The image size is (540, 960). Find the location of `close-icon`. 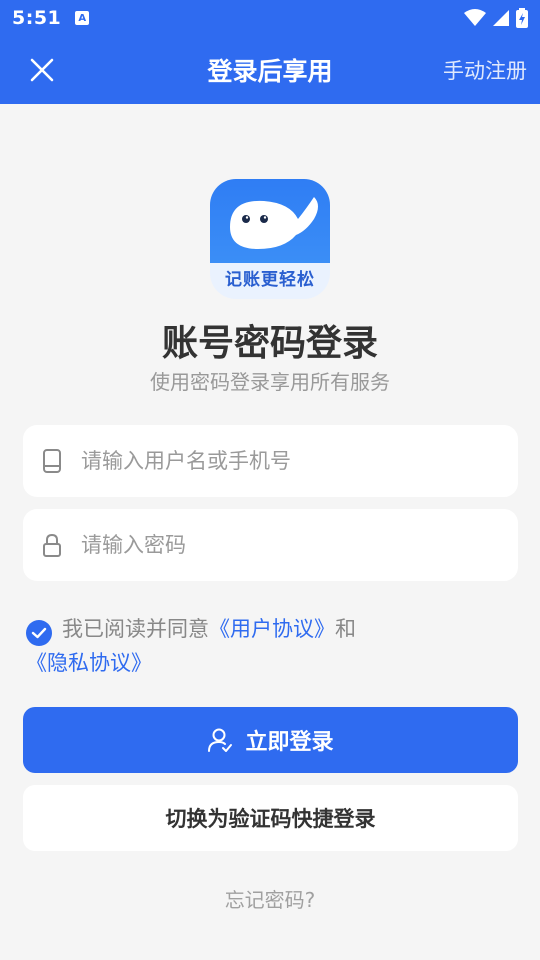

close-icon is located at coordinates (42, 70).